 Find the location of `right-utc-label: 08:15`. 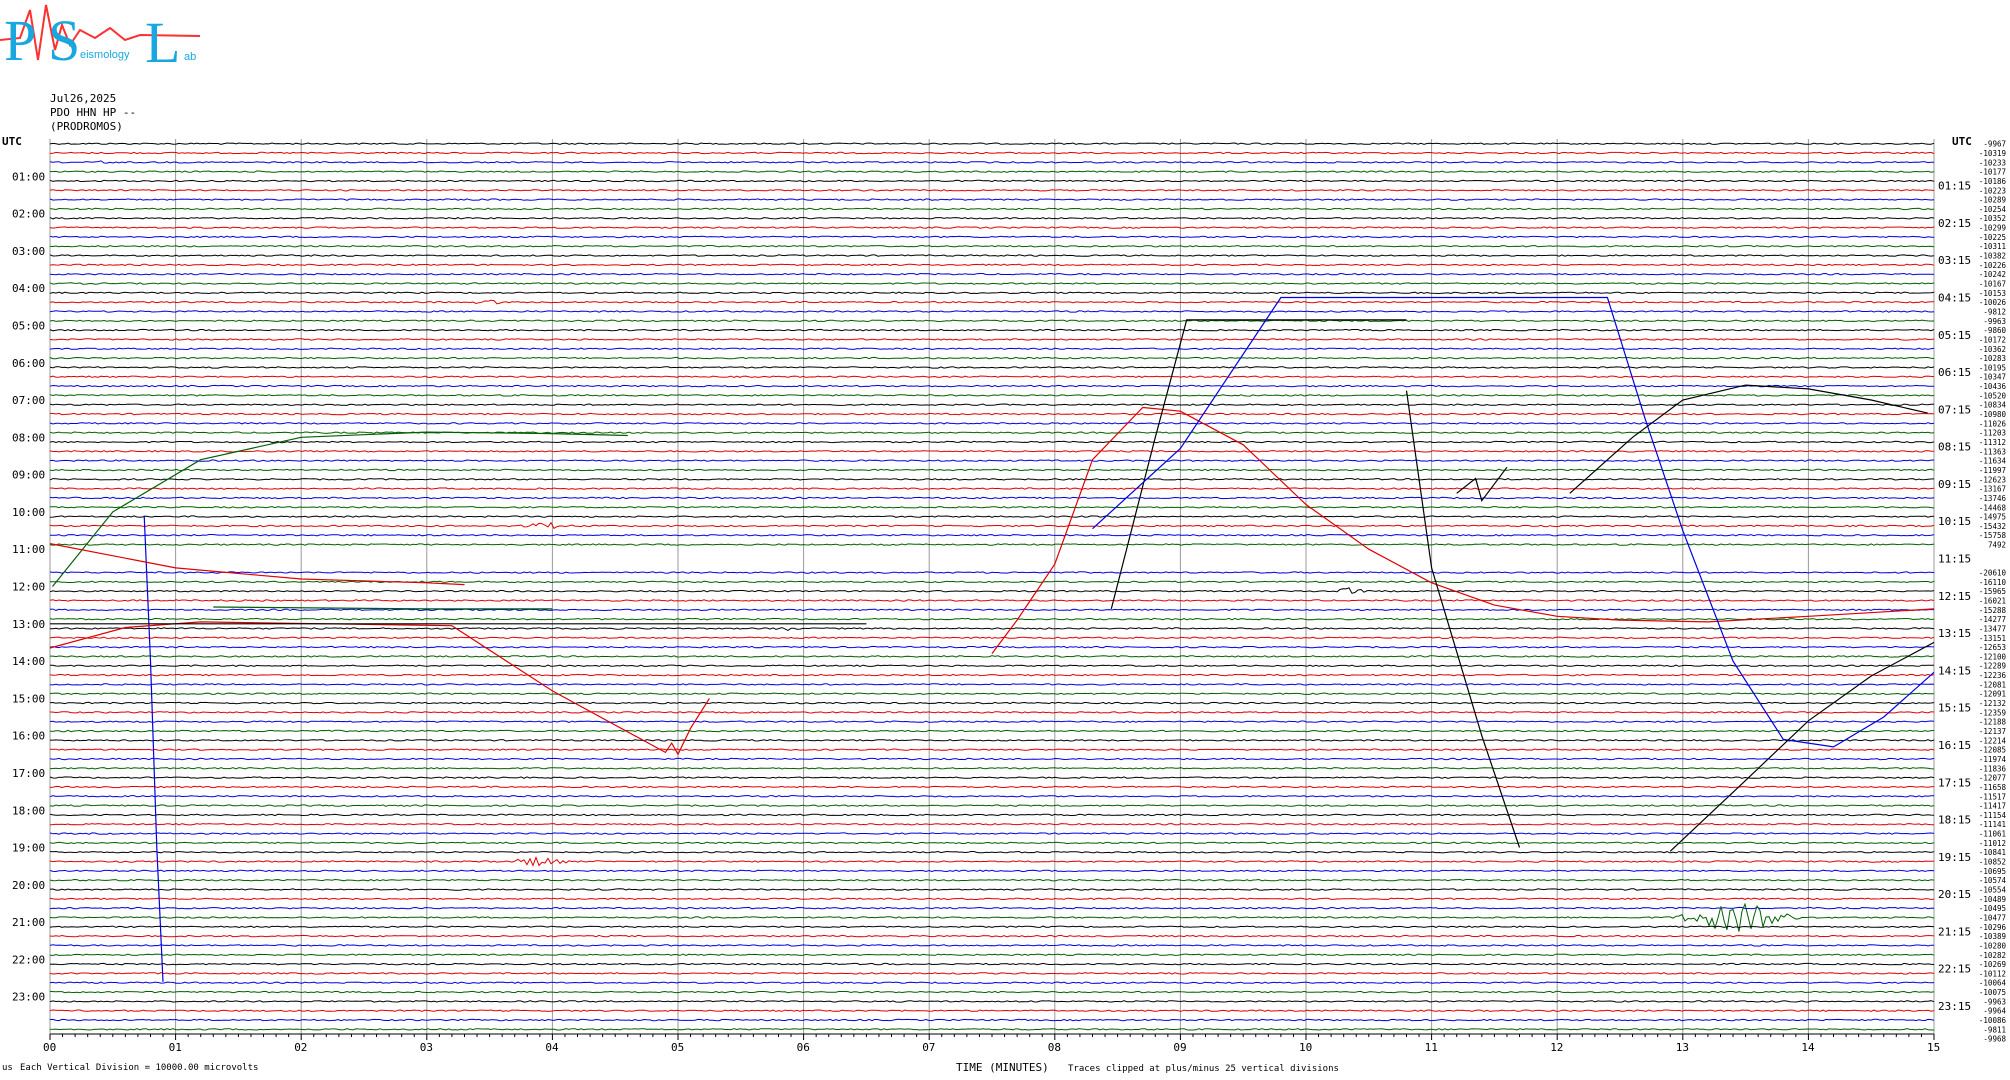

right-utc-label: 08:15 is located at coordinates (1954, 447).